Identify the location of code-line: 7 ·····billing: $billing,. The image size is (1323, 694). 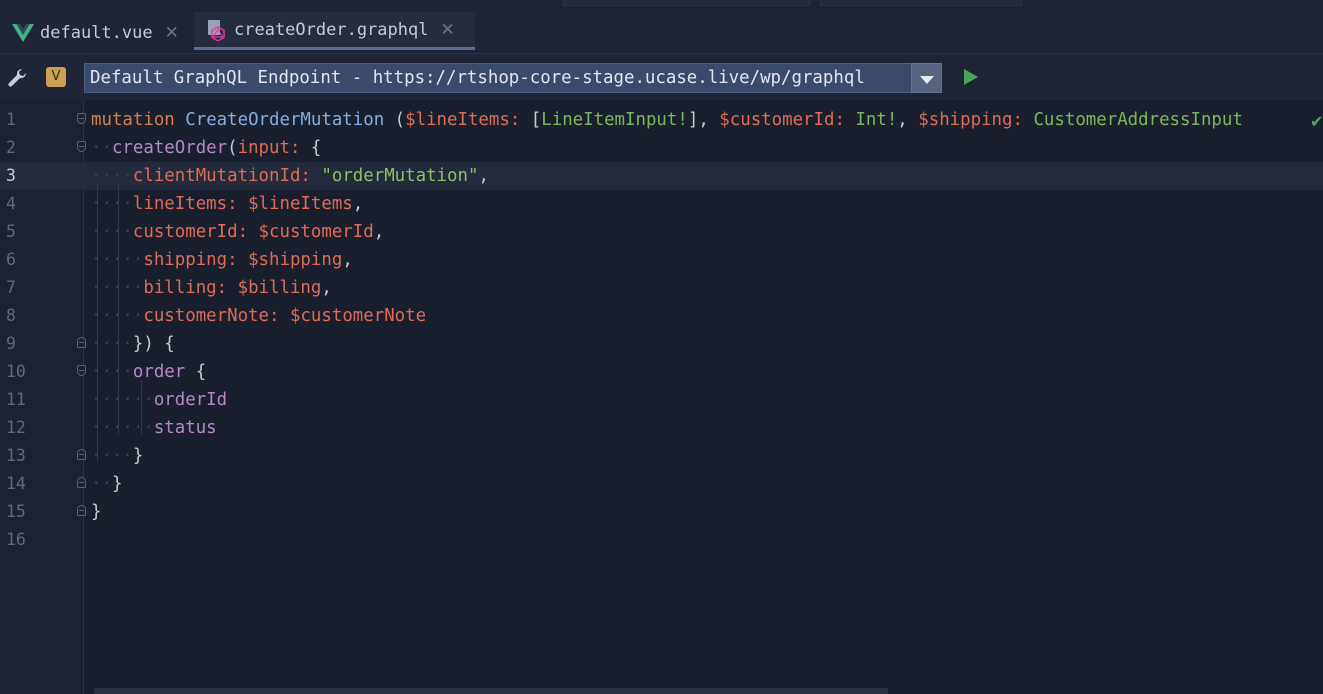
(661, 288).